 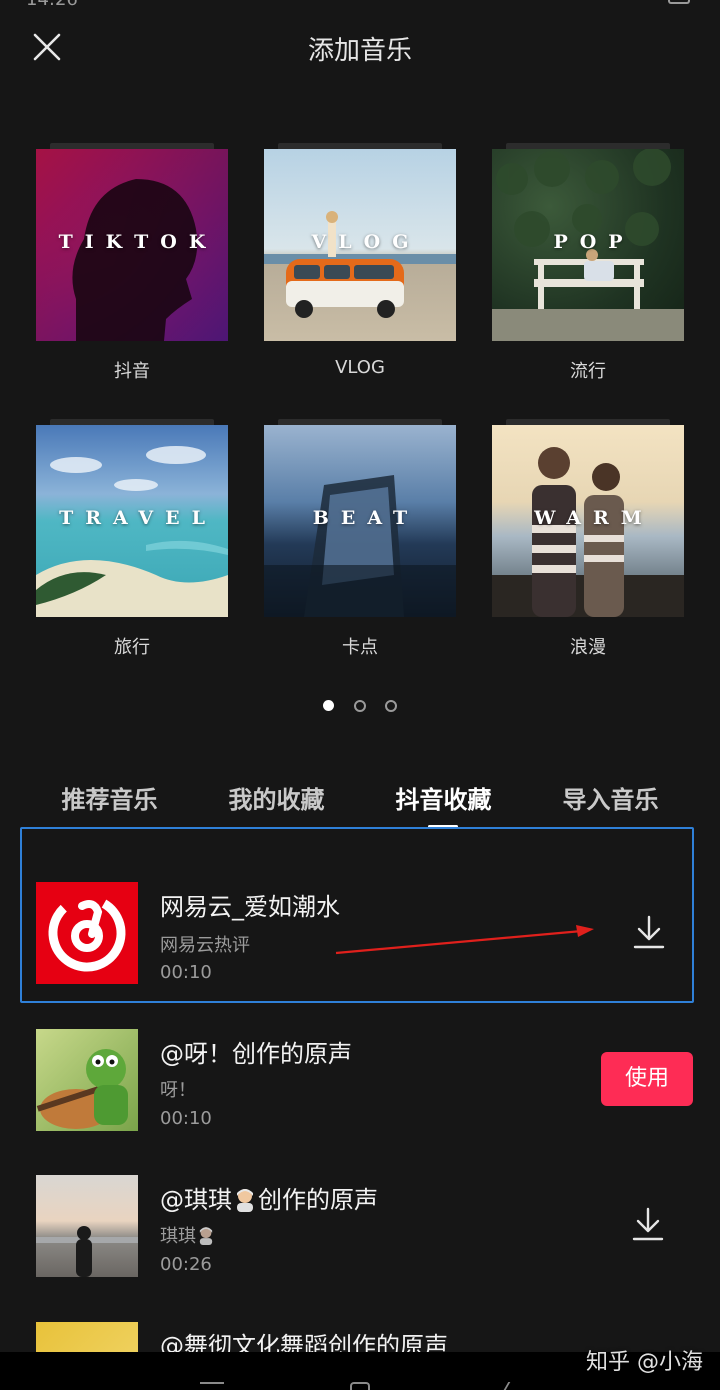 What do you see at coordinates (647, 1079) in the screenshot?
I see `use-button: 使用` at bounding box center [647, 1079].